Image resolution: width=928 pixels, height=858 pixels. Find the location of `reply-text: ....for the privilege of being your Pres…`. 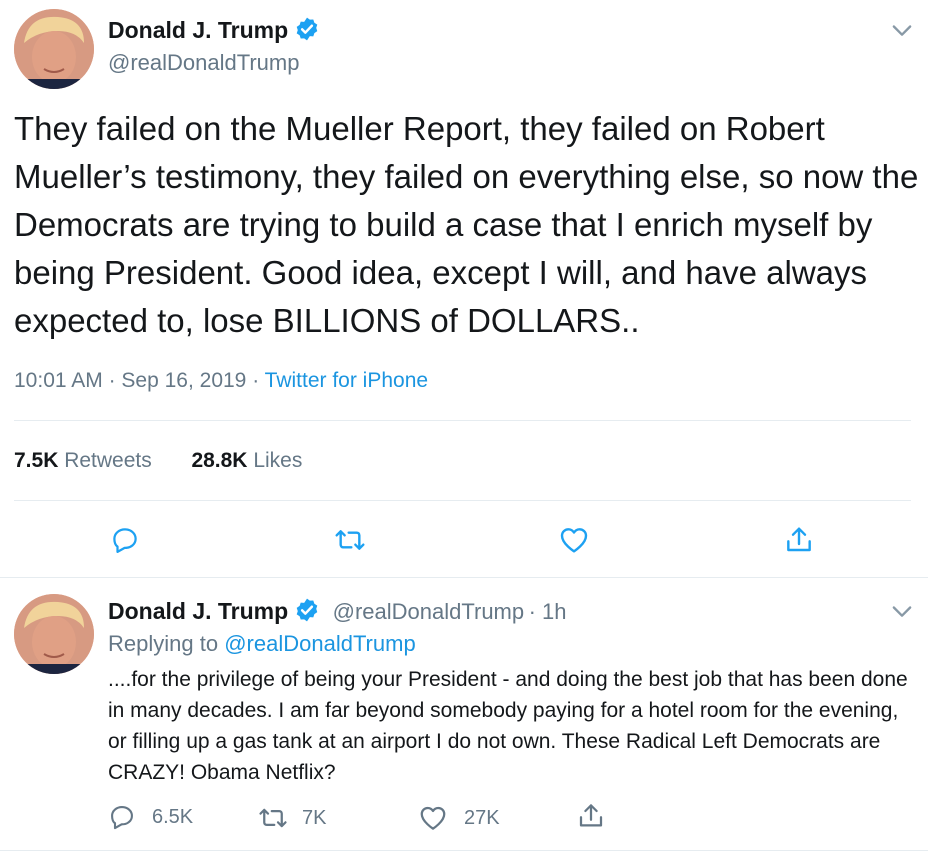

reply-text: ....for the privilege of being your Pres… is located at coordinates (508, 726).